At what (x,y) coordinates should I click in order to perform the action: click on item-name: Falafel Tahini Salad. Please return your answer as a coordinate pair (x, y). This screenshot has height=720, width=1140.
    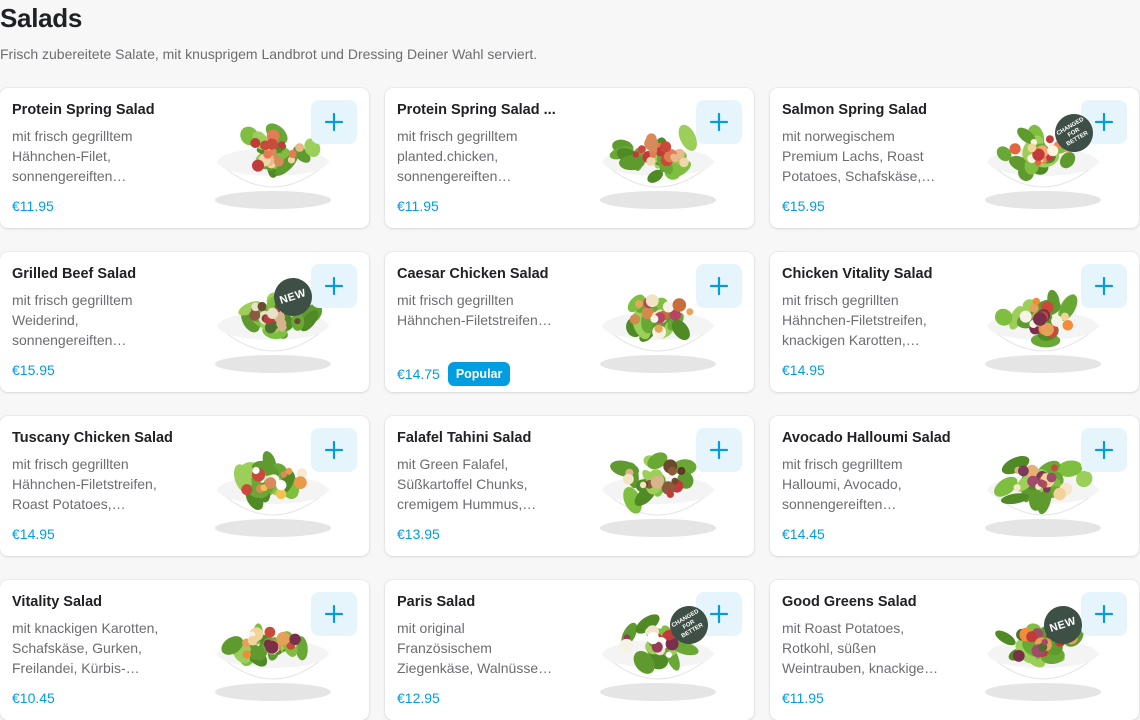
    Looking at the image, I should click on (464, 438).